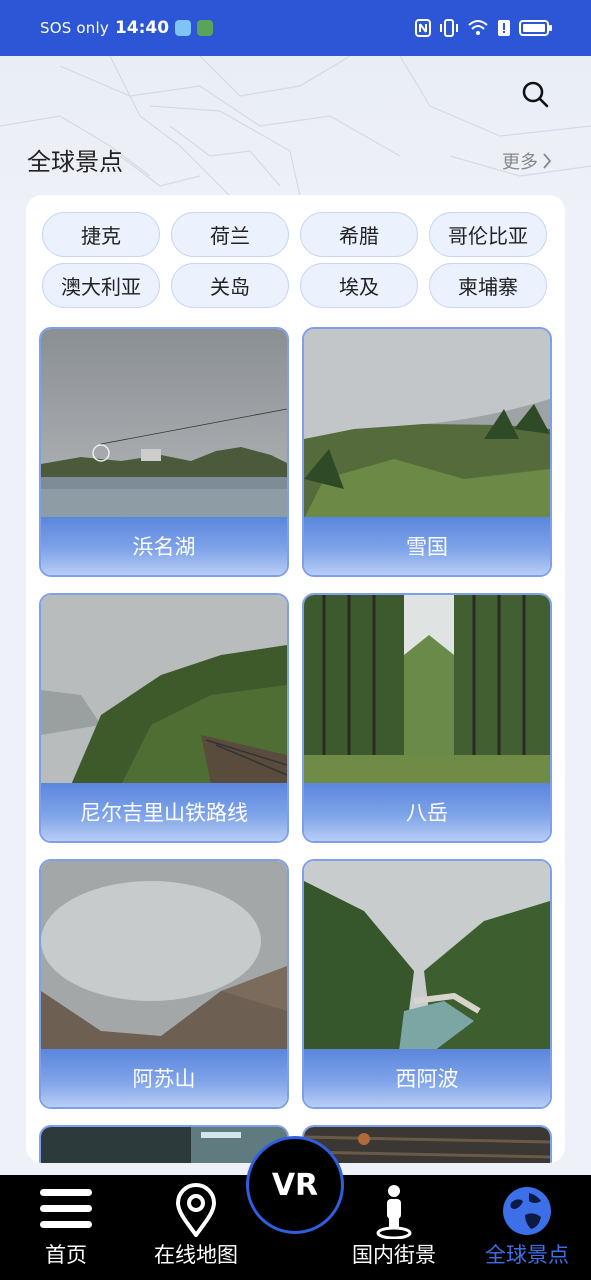 Image resolution: width=591 pixels, height=1280 pixels. What do you see at coordinates (478, 27) in the screenshot?
I see `wifi-icon` at bounding box center [478, 27].